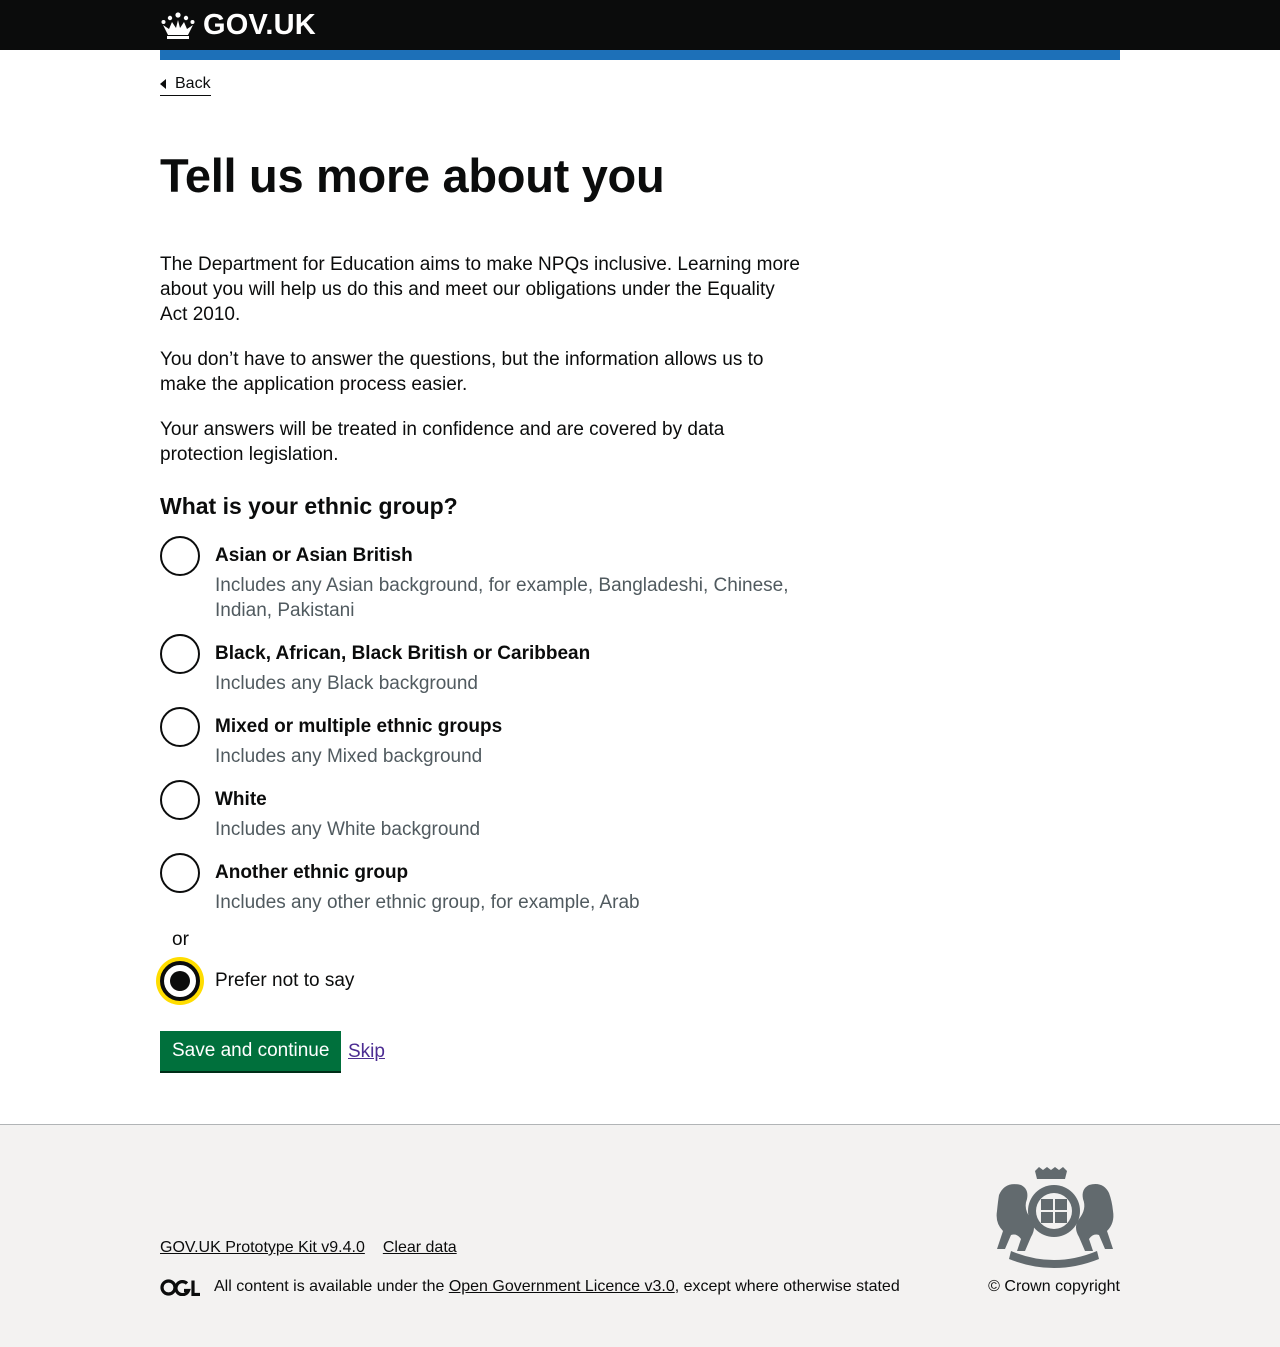  I want to click on prototype-kit-link: GOV.UK Prototype Kit v9.4.0, so click(262, 1248).